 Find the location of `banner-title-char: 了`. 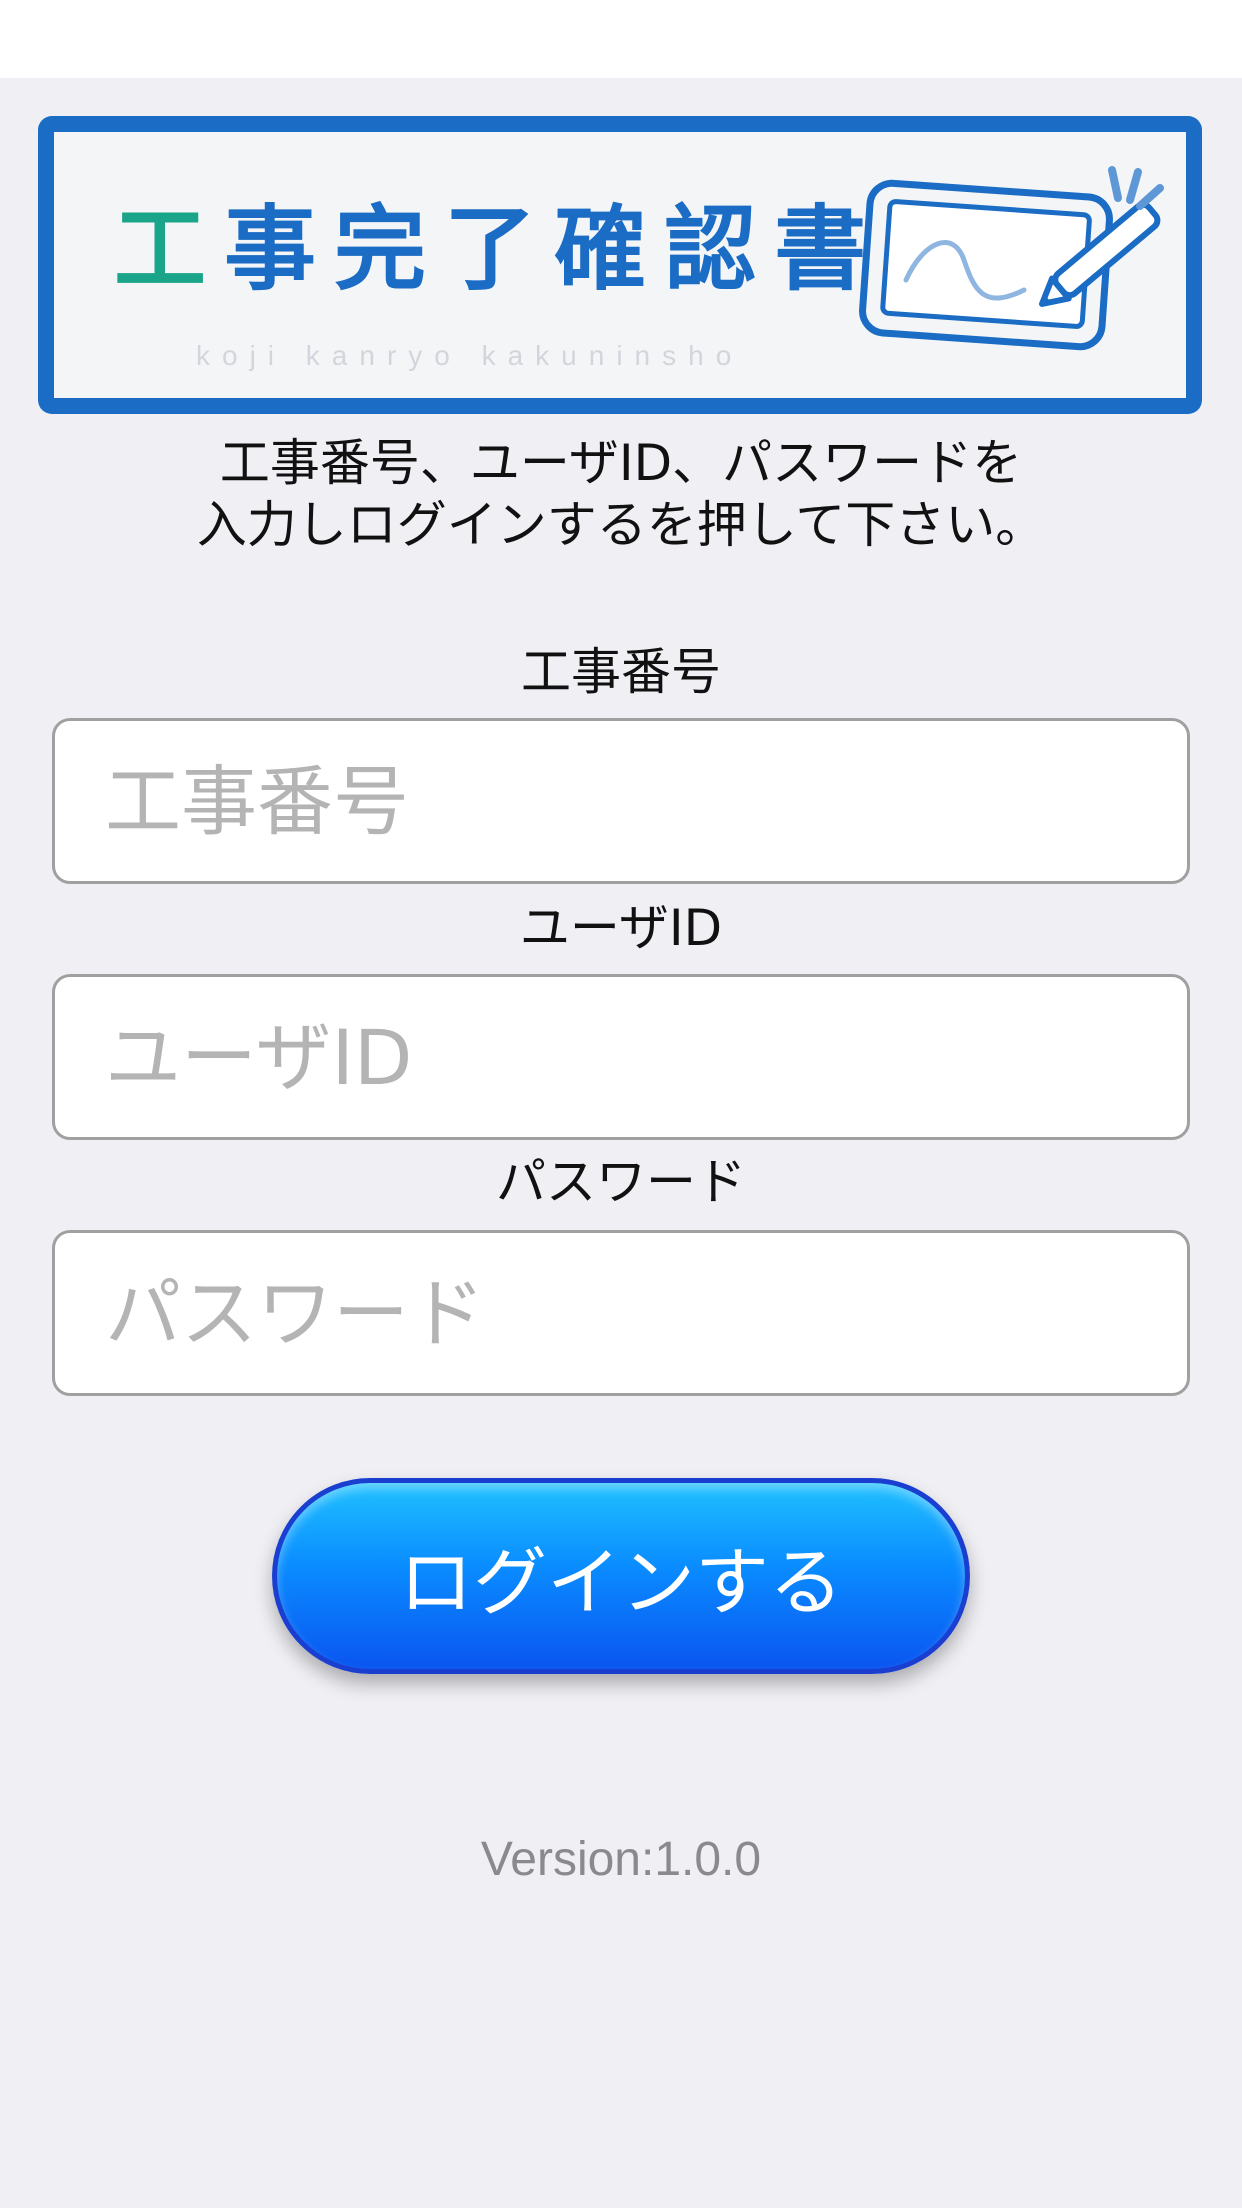

banner-title-char: 了 is located at coordinates (499, 249).